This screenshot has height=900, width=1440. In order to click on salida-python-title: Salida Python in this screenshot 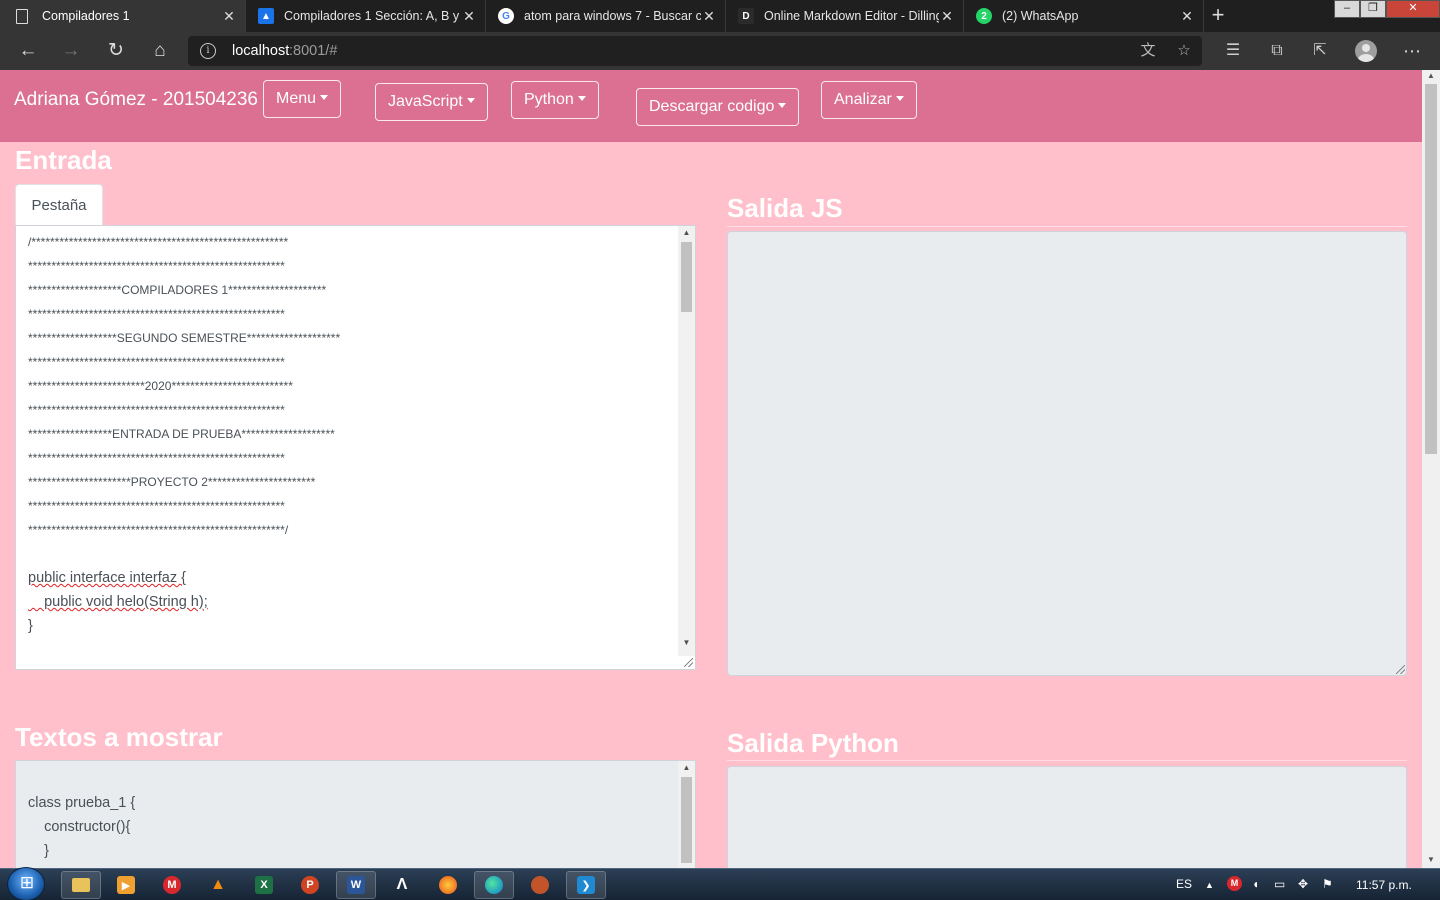, I will do `click(813, 743)`.